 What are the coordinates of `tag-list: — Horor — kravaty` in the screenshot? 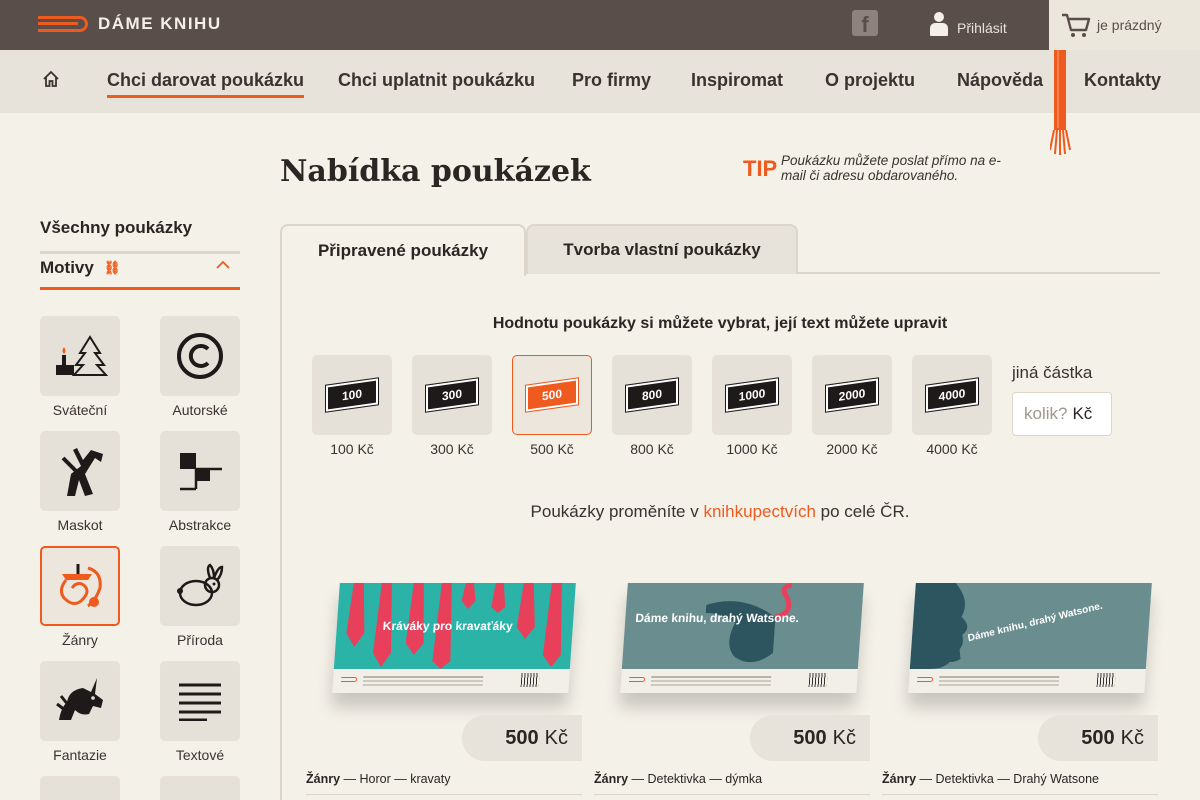 It's located at (395, 779).